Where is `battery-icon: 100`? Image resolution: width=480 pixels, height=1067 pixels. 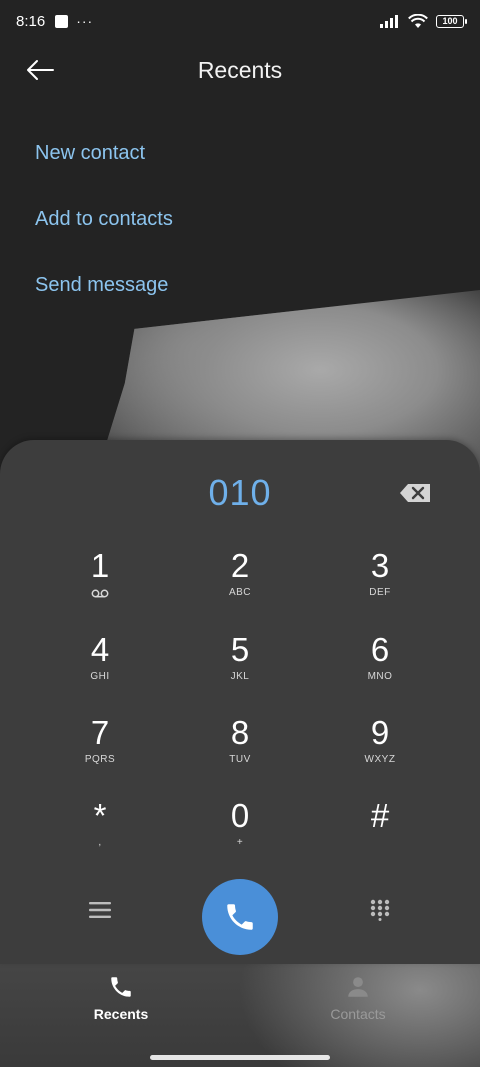 battery-icon: 100 is located at coordinates (451, 21).